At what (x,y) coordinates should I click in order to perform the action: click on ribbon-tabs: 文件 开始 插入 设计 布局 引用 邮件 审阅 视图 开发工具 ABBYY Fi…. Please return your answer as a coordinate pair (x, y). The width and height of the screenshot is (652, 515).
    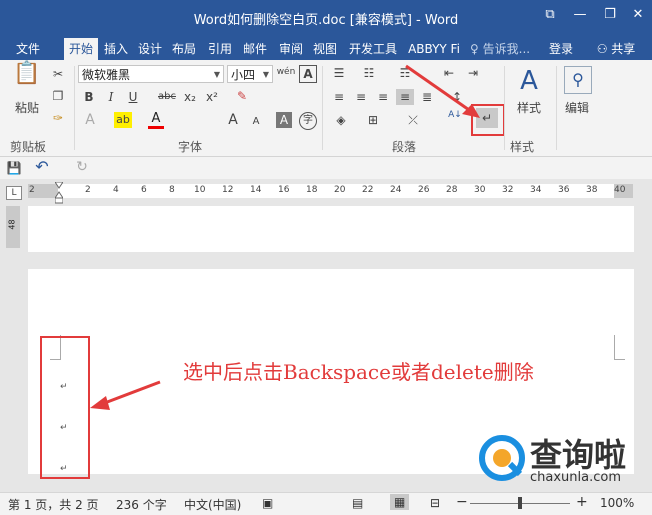
    Looking at the image, I should click on (326, 48).